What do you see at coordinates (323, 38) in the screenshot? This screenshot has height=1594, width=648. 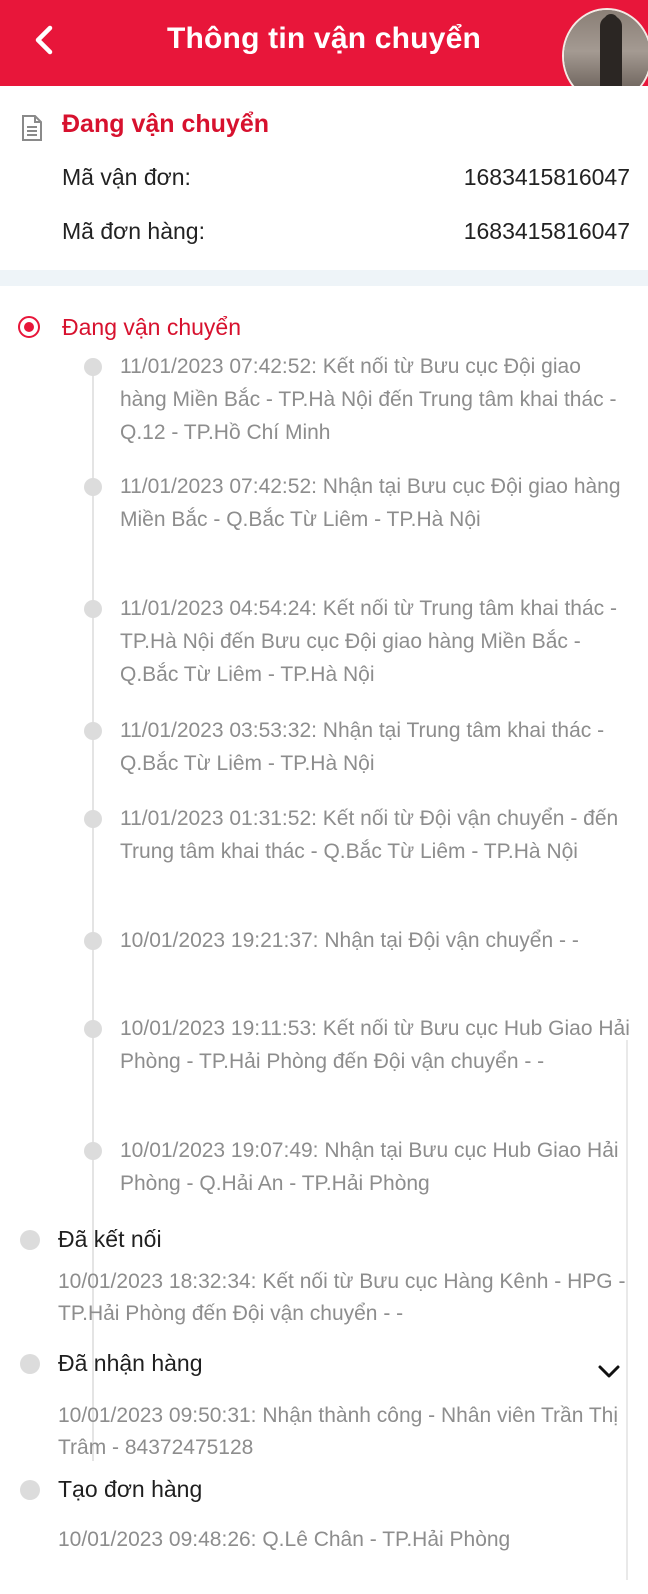 I see `page-title: Thông tin vận chuyển` at bounding box center [323, 38].